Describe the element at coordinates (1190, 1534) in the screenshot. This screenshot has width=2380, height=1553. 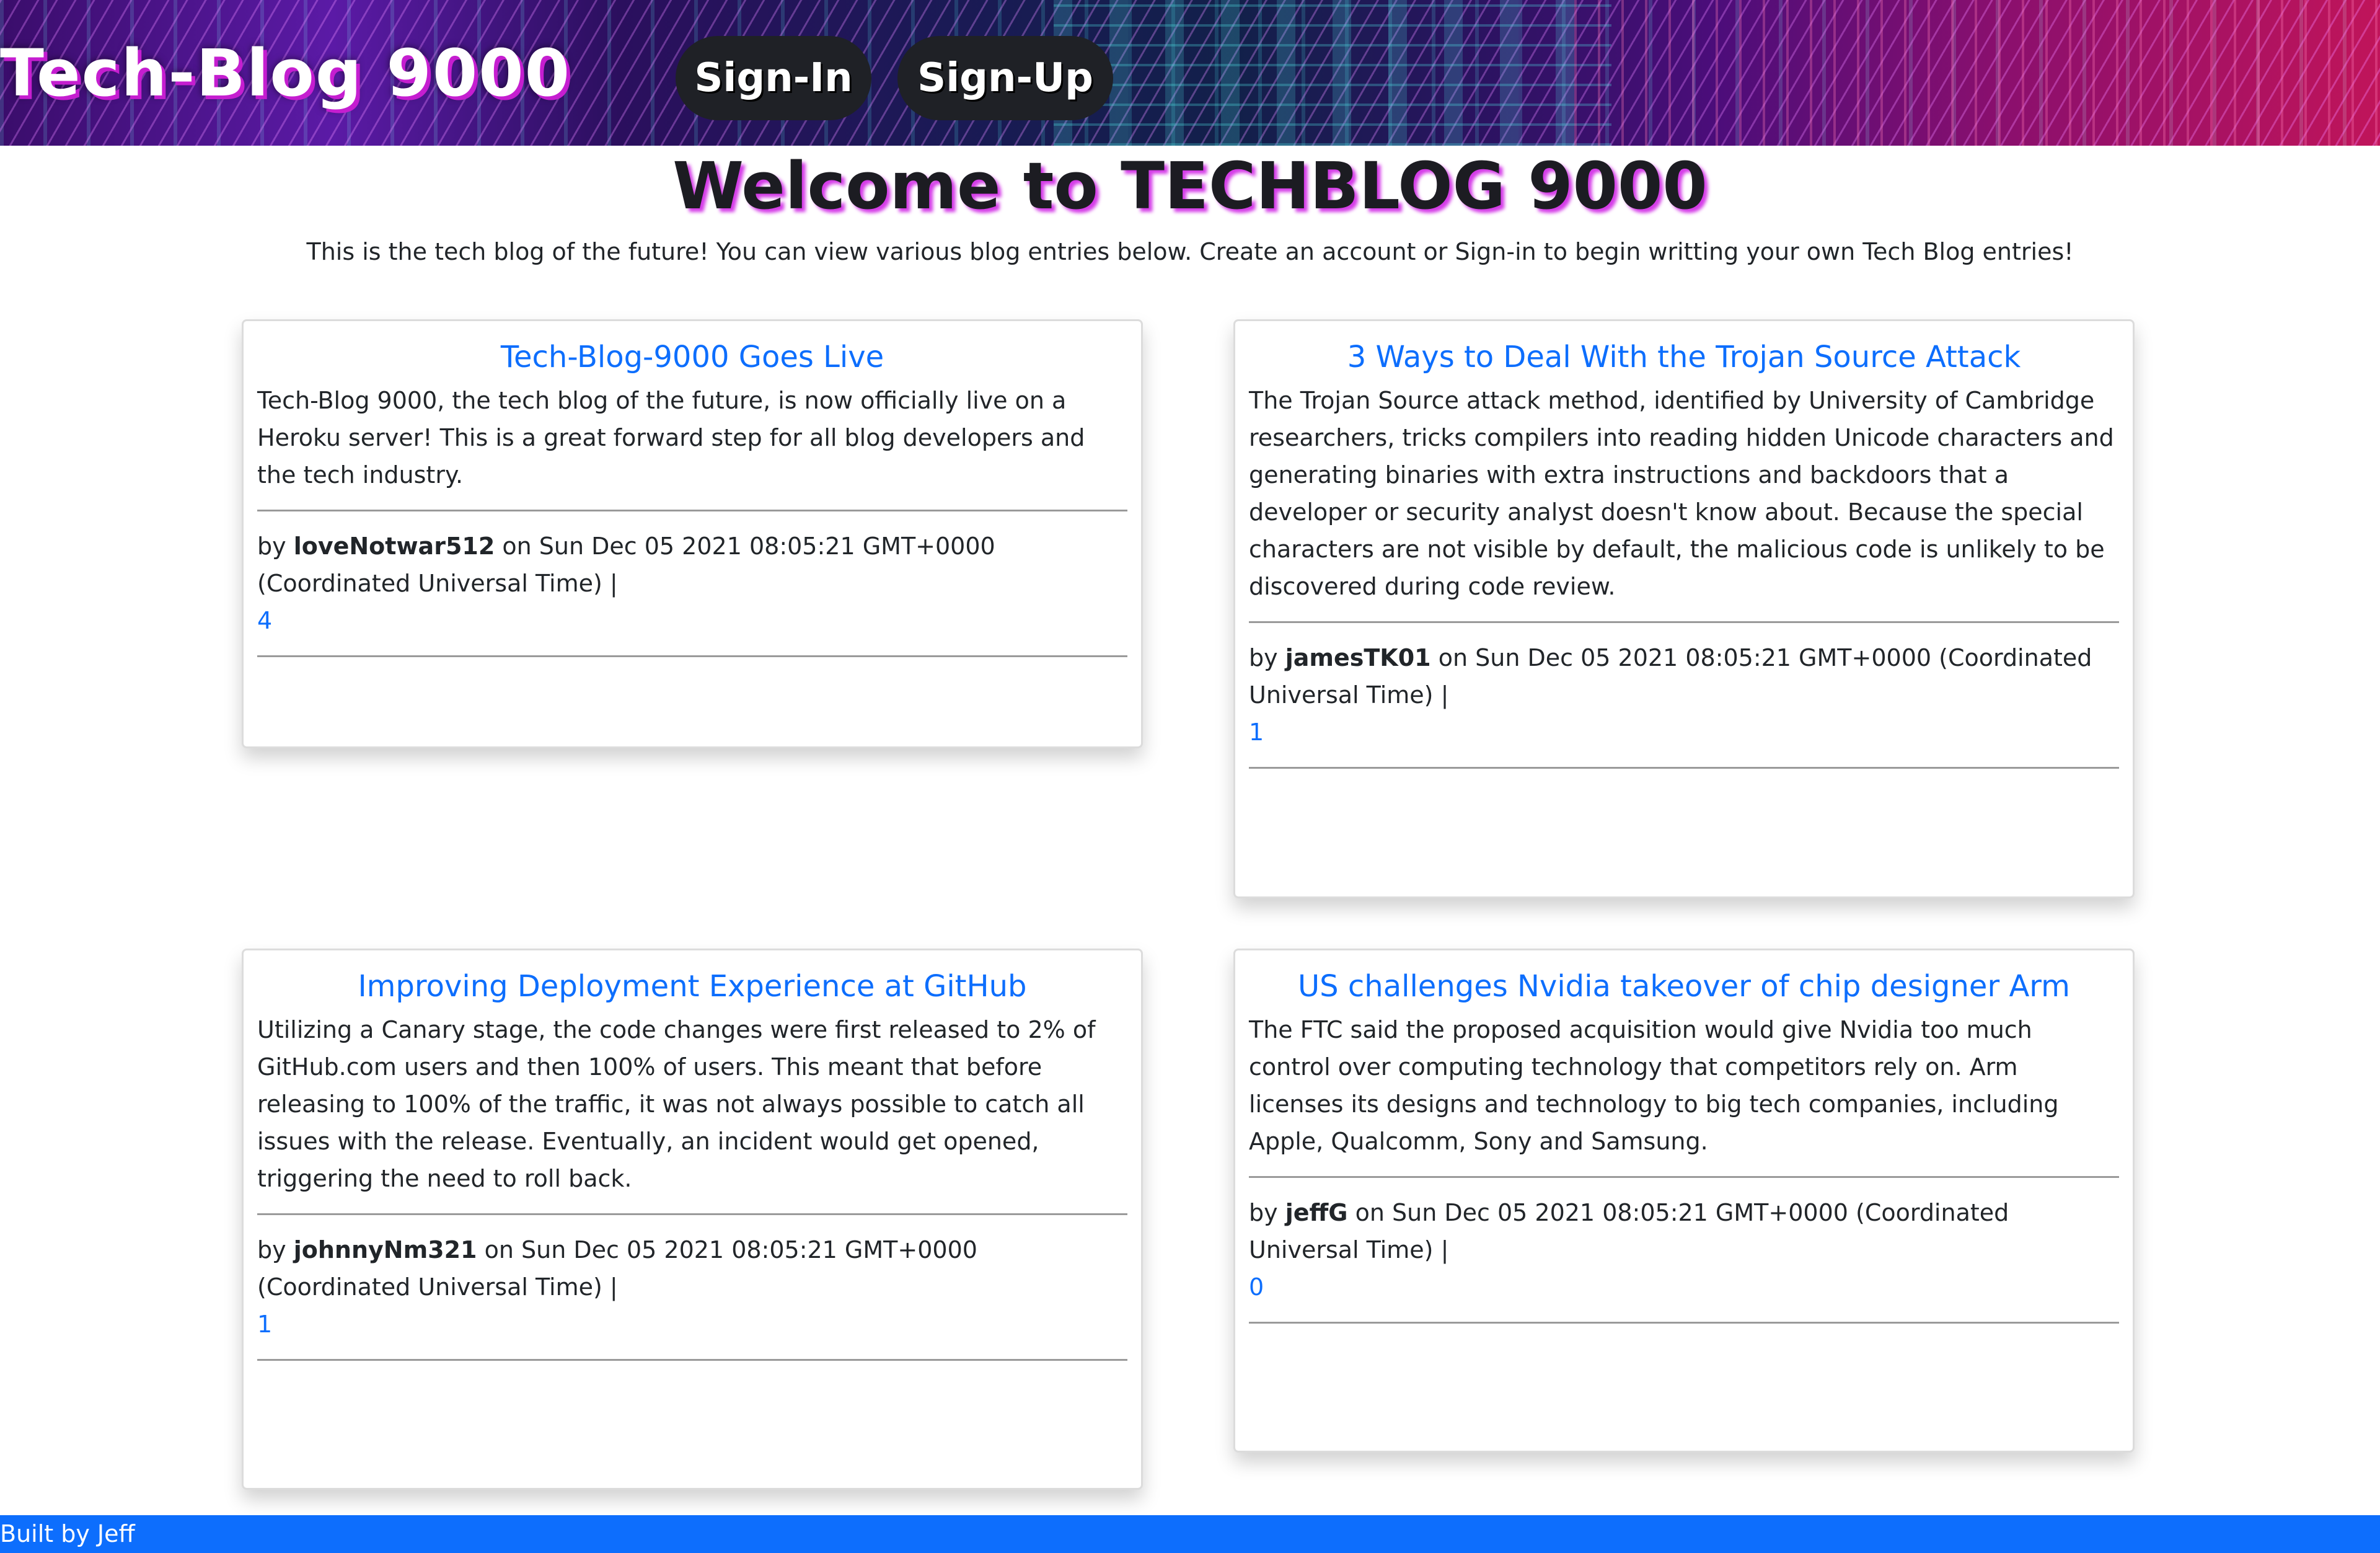
I see `footer: Built by Jeff` at that location.